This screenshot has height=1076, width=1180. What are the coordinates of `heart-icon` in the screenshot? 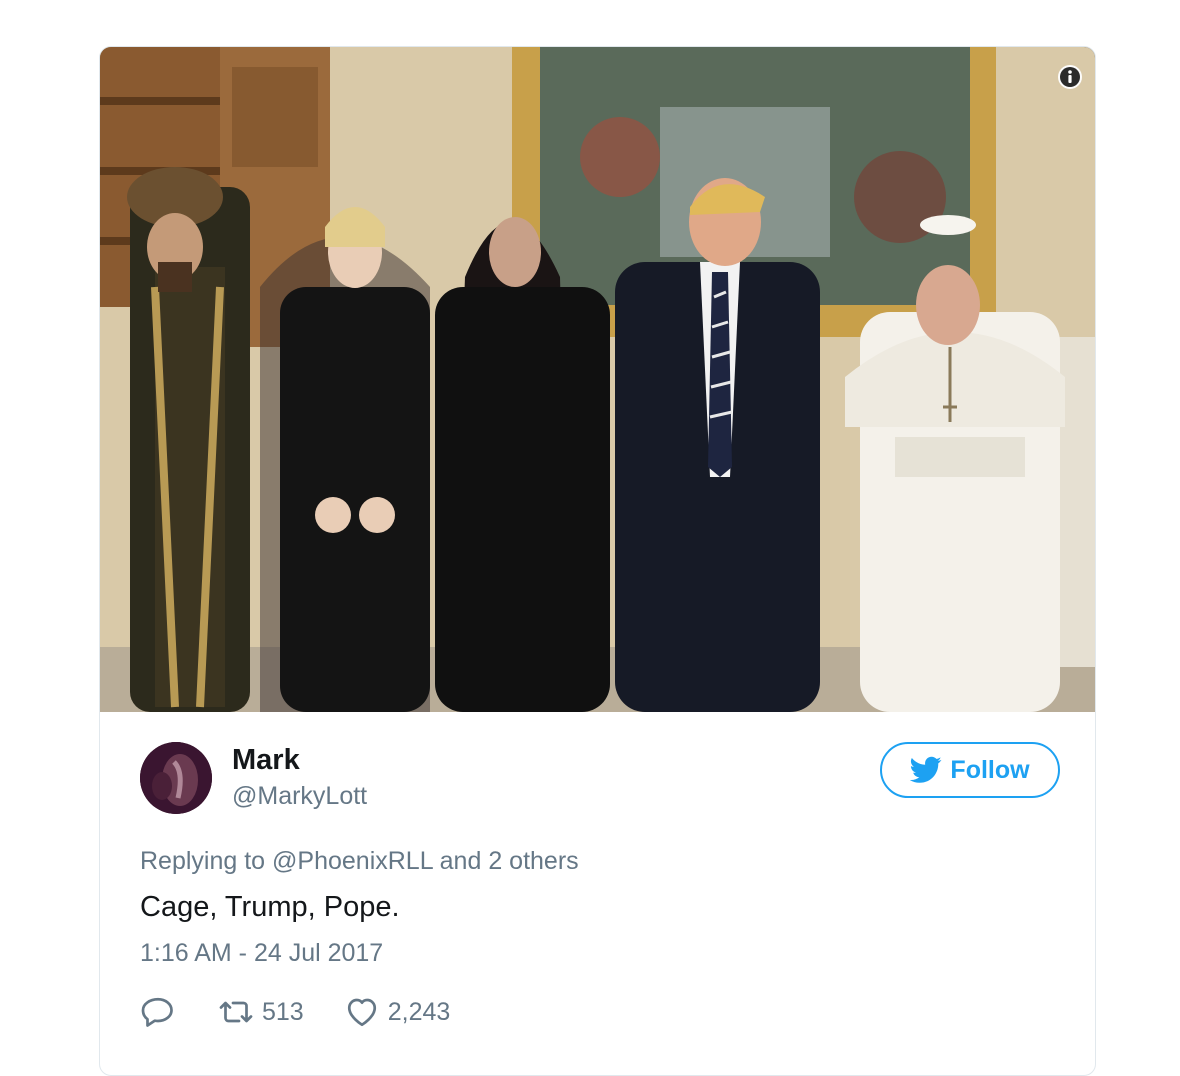 It's located at (361, 1012).